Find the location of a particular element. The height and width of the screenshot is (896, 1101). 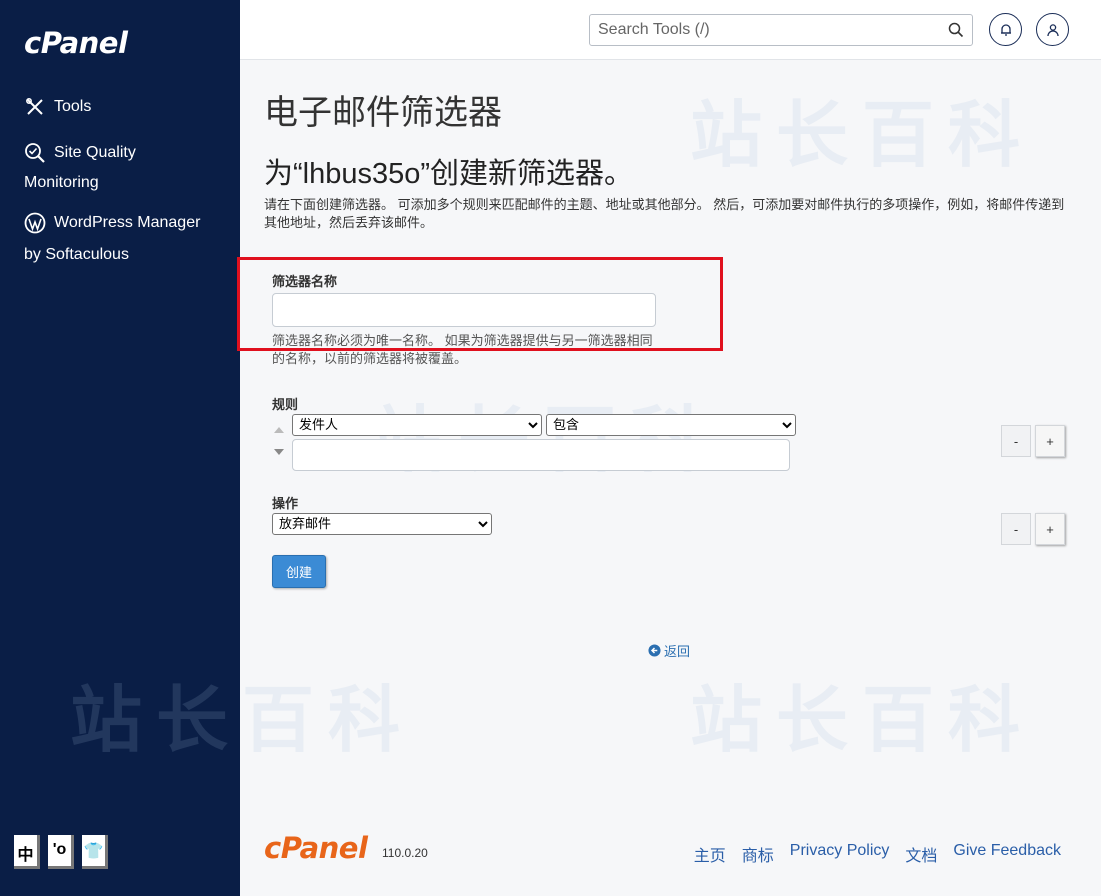

sidebar-item-wordpress-manager: WordPress Manager is located at coordinates (112, 223).